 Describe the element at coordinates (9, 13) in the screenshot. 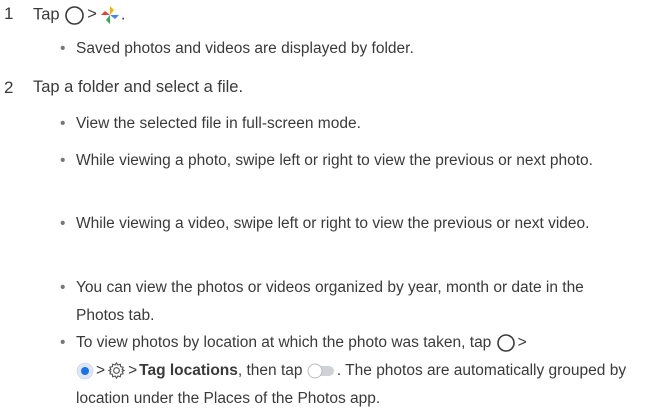

I see `step-number: 1` at that location.